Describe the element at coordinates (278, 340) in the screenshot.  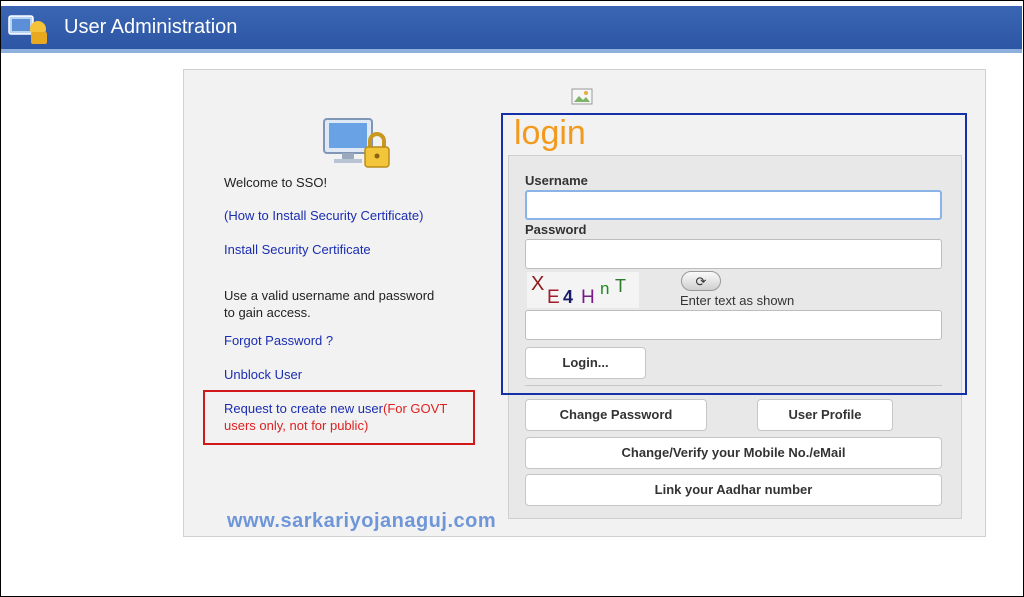
I see `forgot-password-link: Forgot Password ?` at that location.